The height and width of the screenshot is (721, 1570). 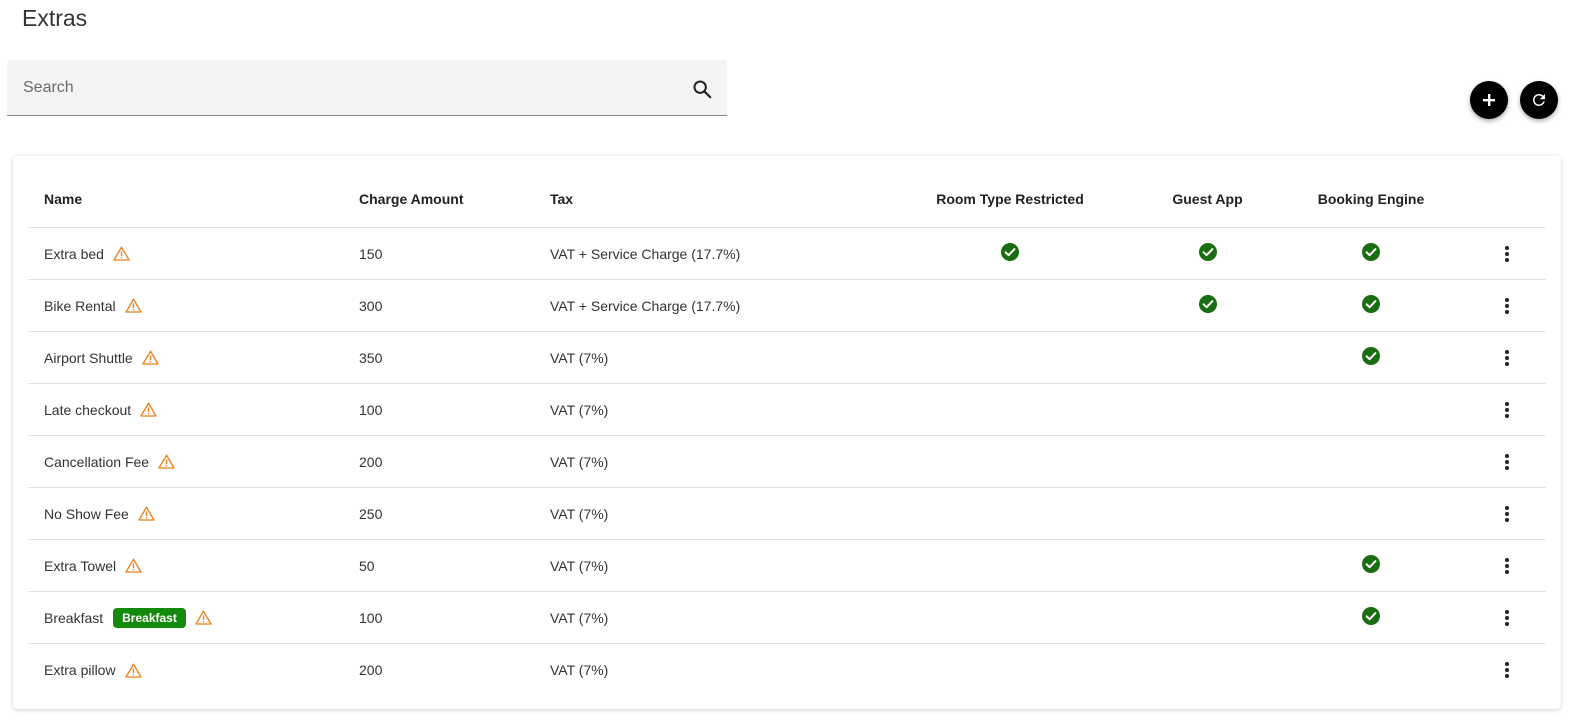 I want to click on table-row: Extra Towel 50 VAT (7%), so click(x=787, y=565).